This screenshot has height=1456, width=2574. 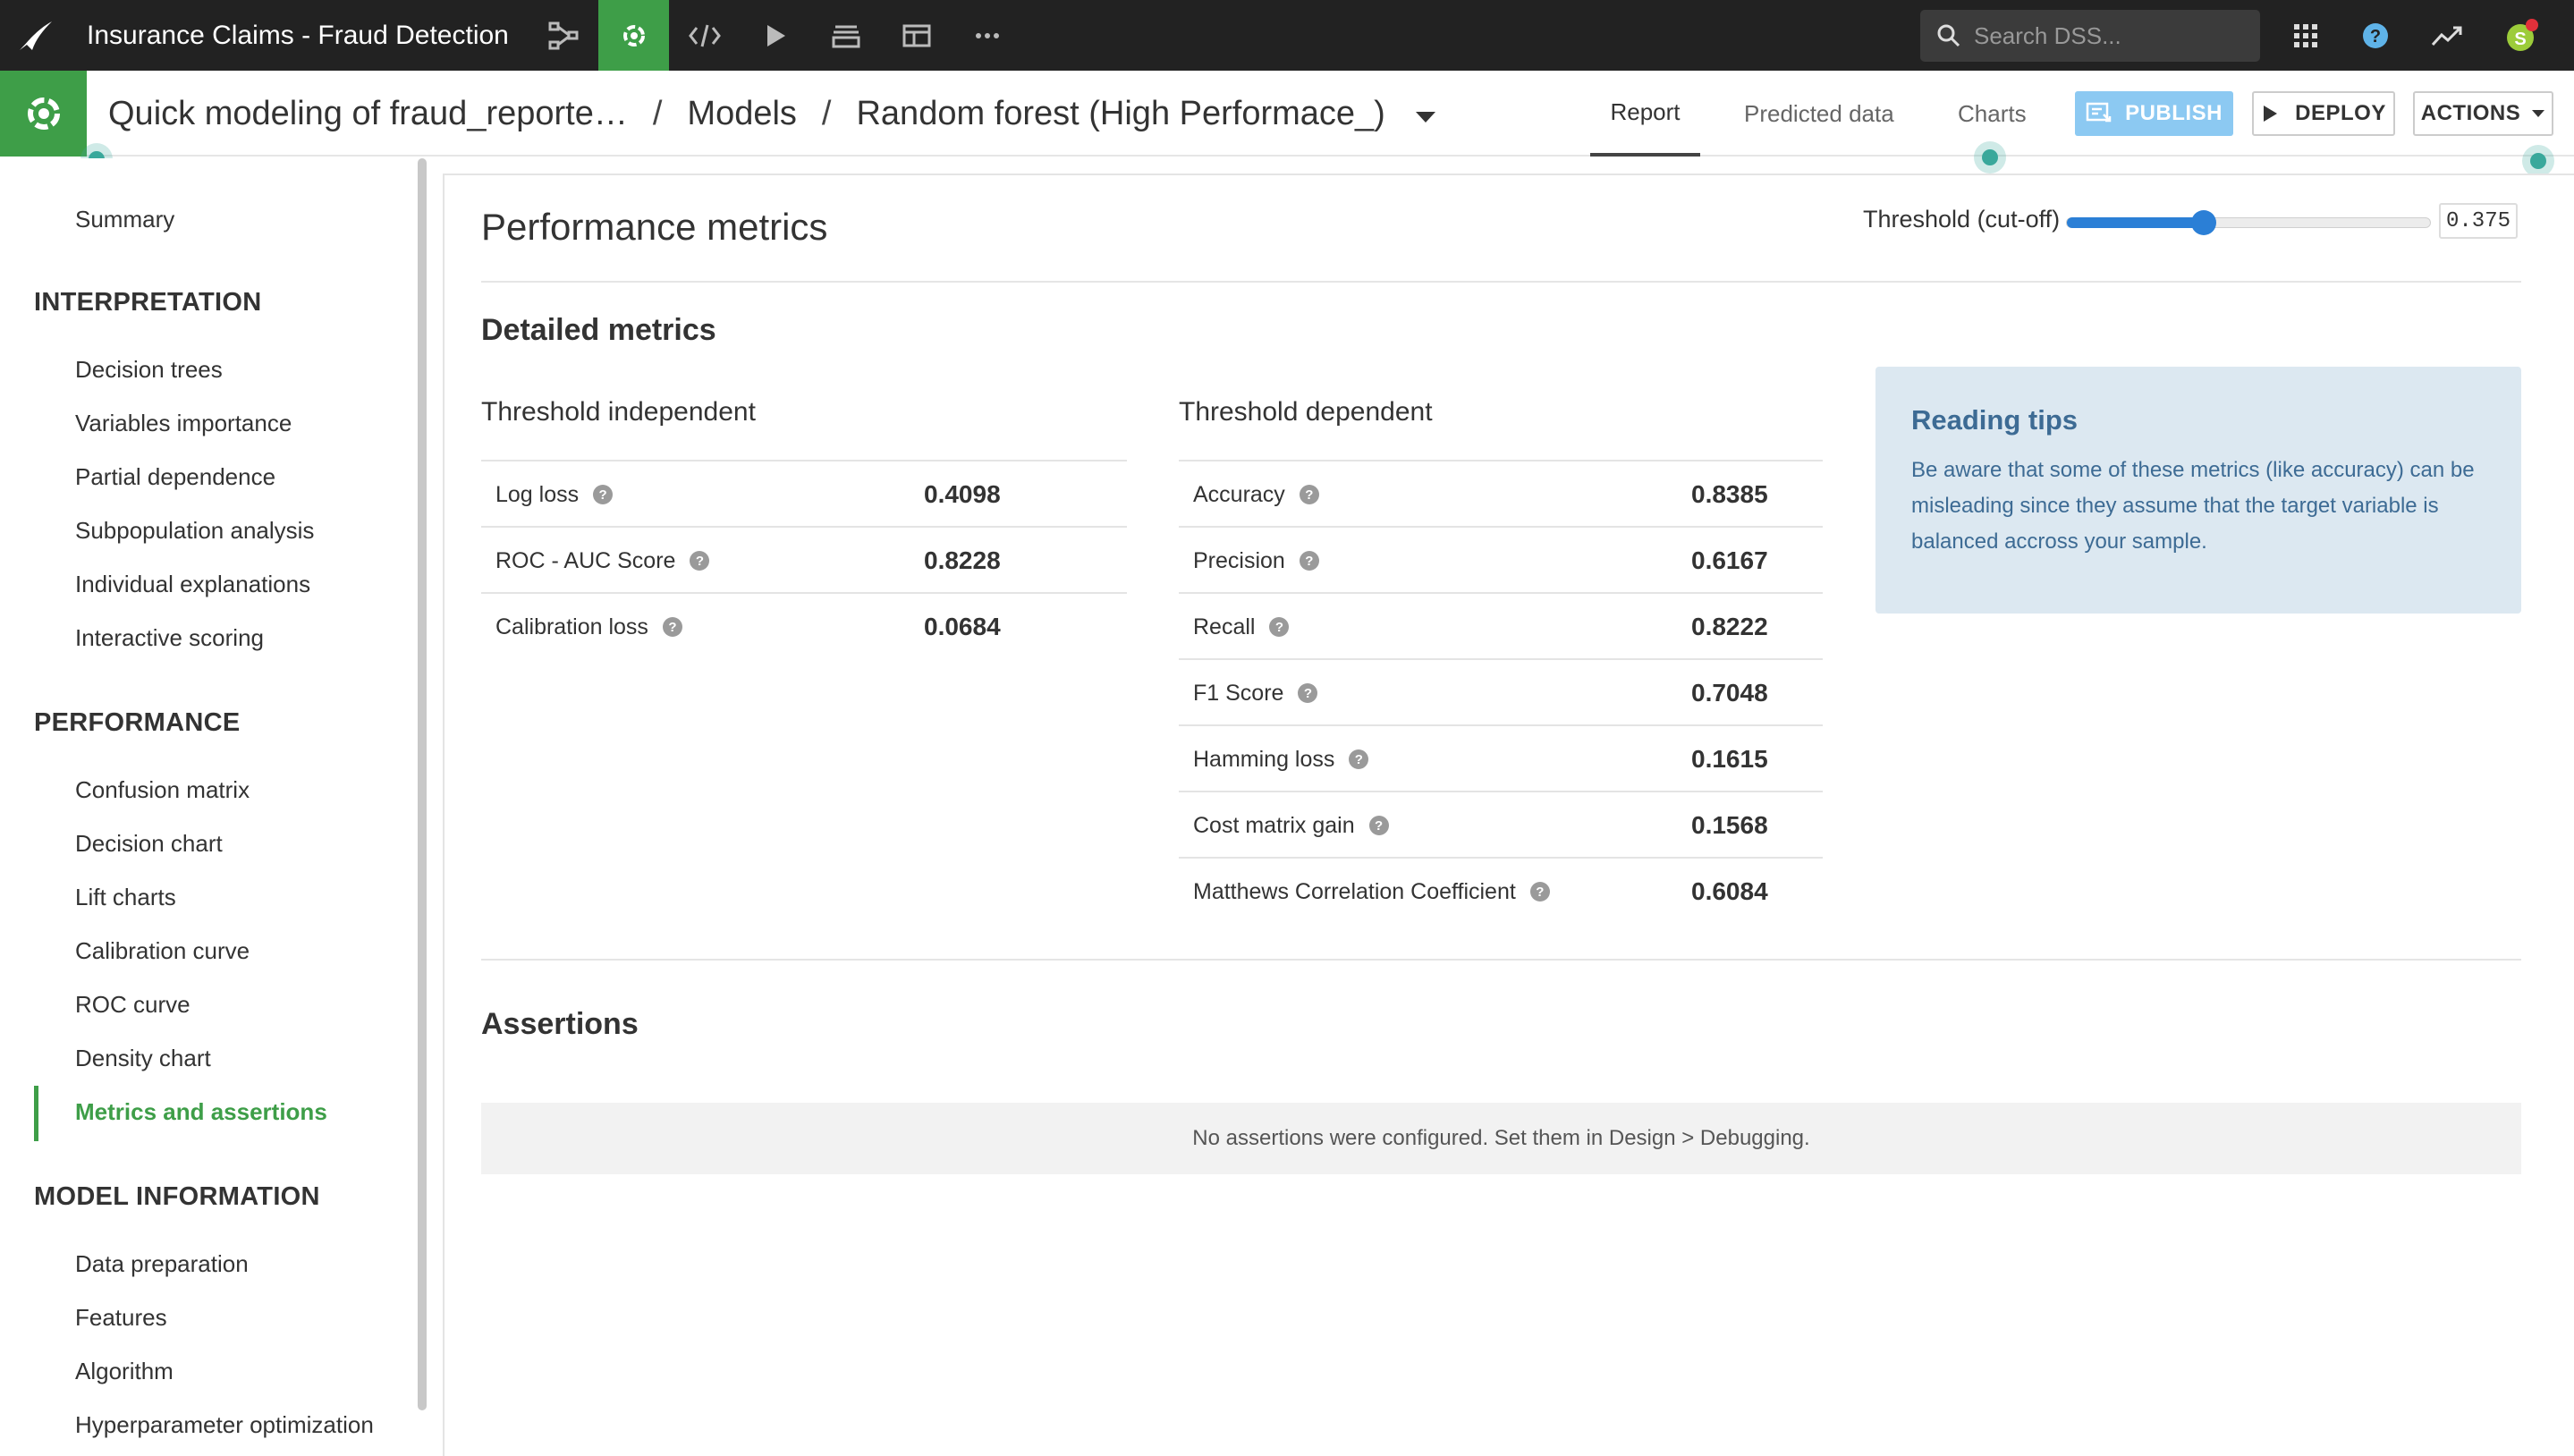 I want to click on top-navbar: Insurance Claims - Fraud Detection ?, so click(x=1287, y=35).